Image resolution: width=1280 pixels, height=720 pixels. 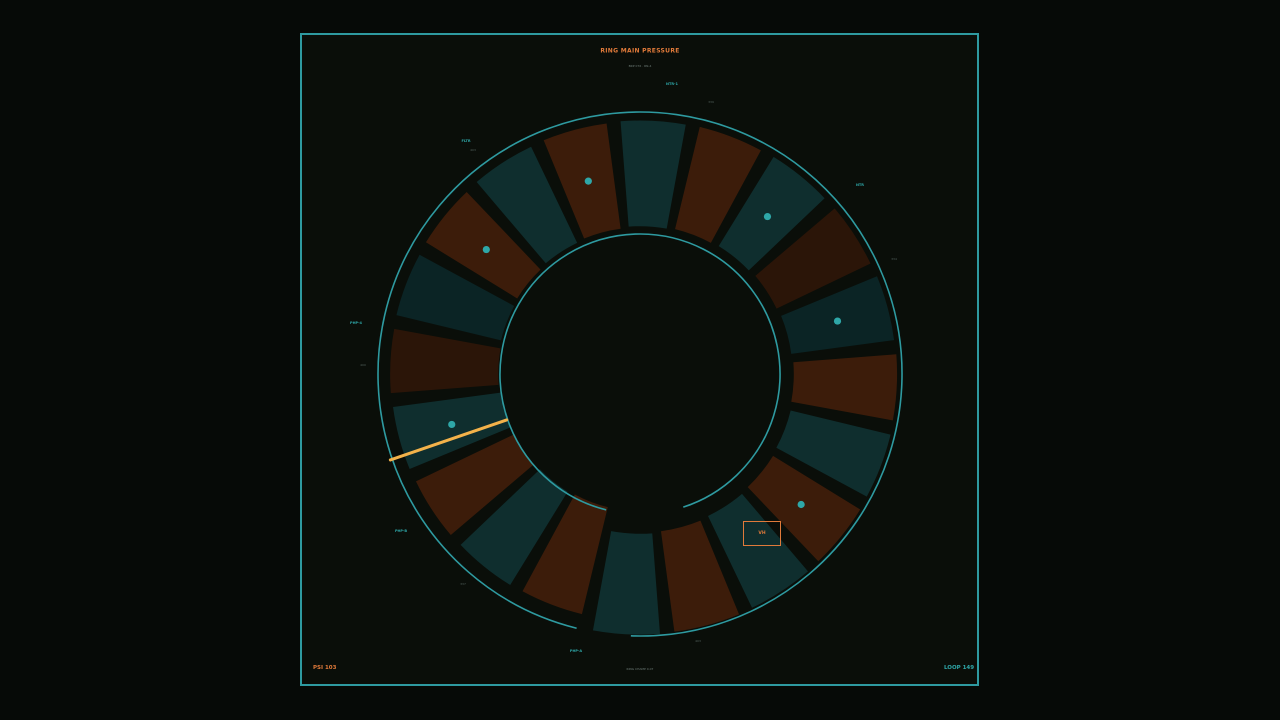 I want to click on zone-tag: FLTR, so click(x=466, y=141).